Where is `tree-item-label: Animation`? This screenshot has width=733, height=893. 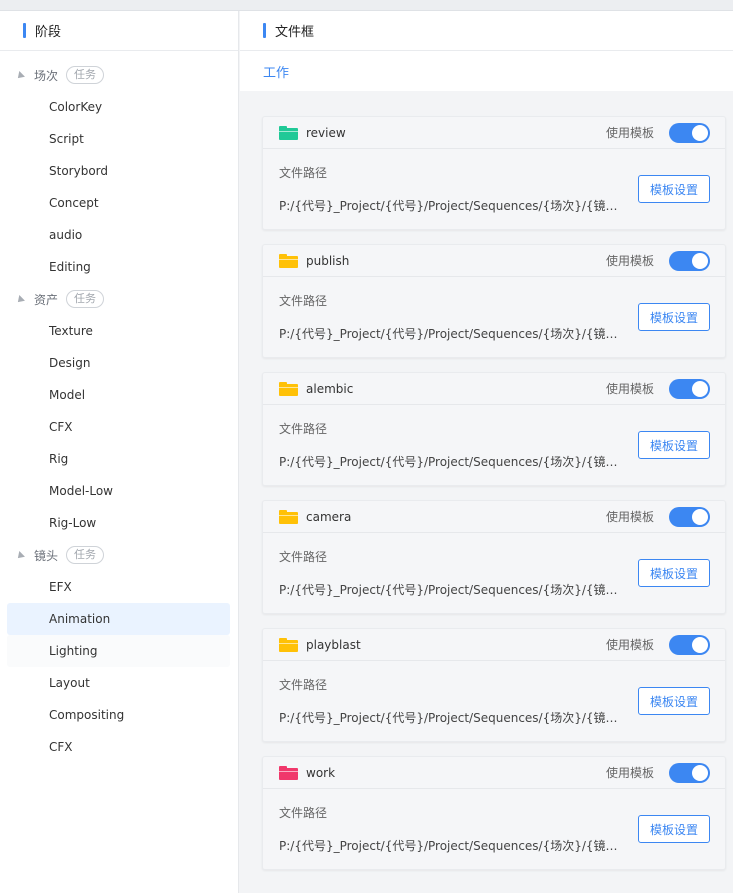
tree-item-label: Animation is located at coordinates (80, 619).